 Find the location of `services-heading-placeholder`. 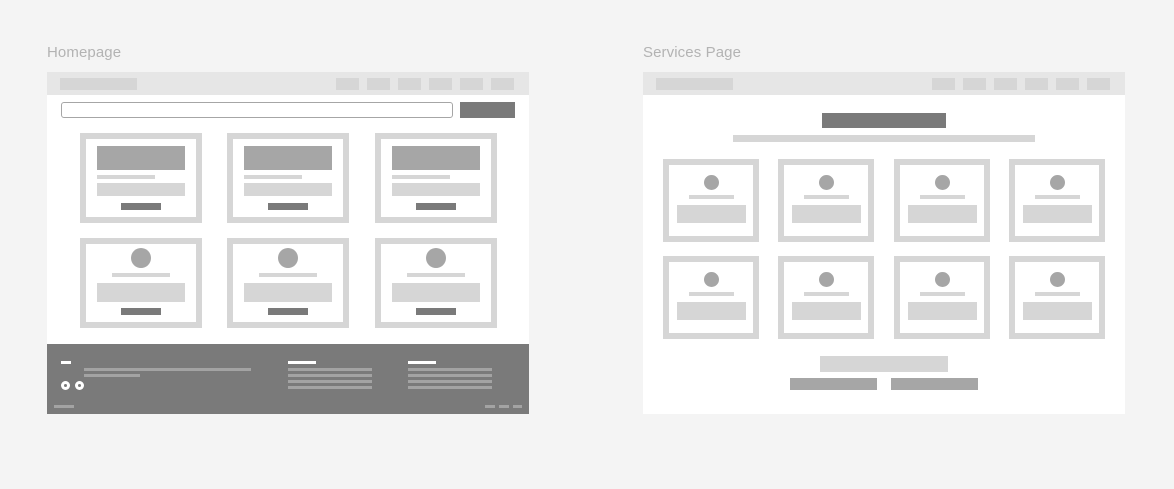

services-heading-placeholder is located at coordinates (884, 120).